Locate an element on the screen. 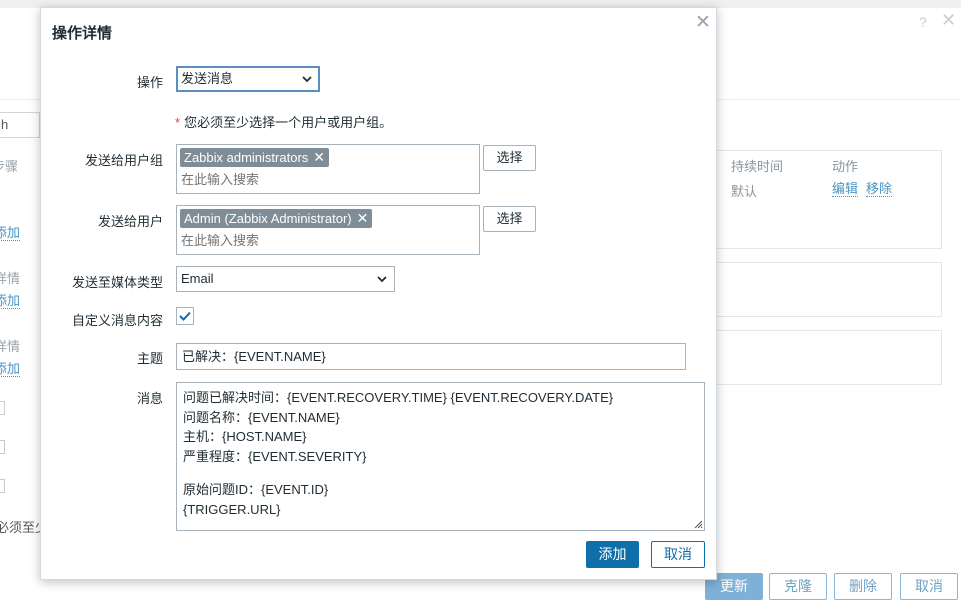 The height and width of the screenshot is (603, 961). chip-label: Zabbix administrators is located at coordinates (246, 157).